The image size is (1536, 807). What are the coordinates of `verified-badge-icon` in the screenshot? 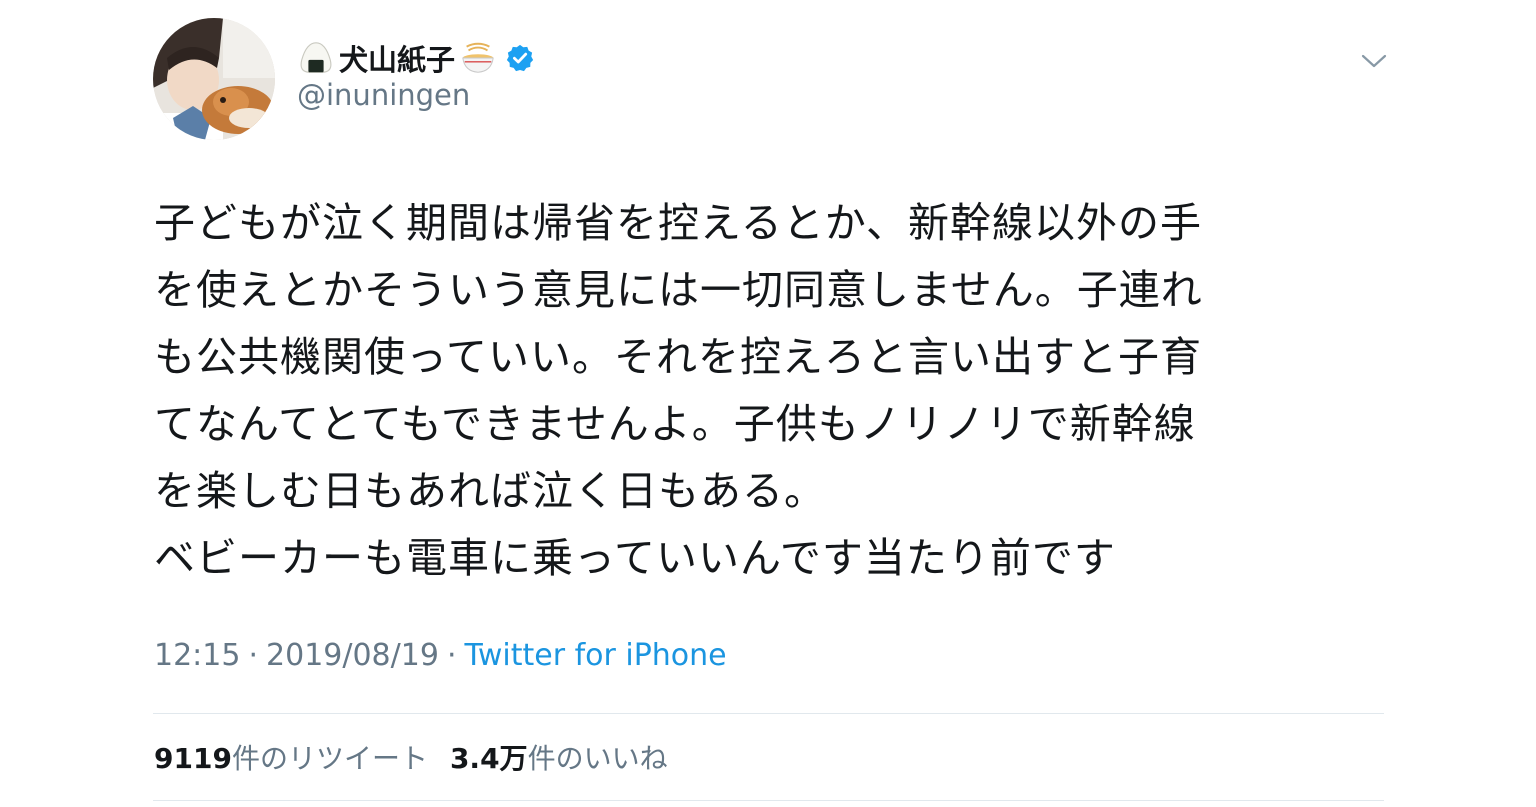 It's located at (520, 58).